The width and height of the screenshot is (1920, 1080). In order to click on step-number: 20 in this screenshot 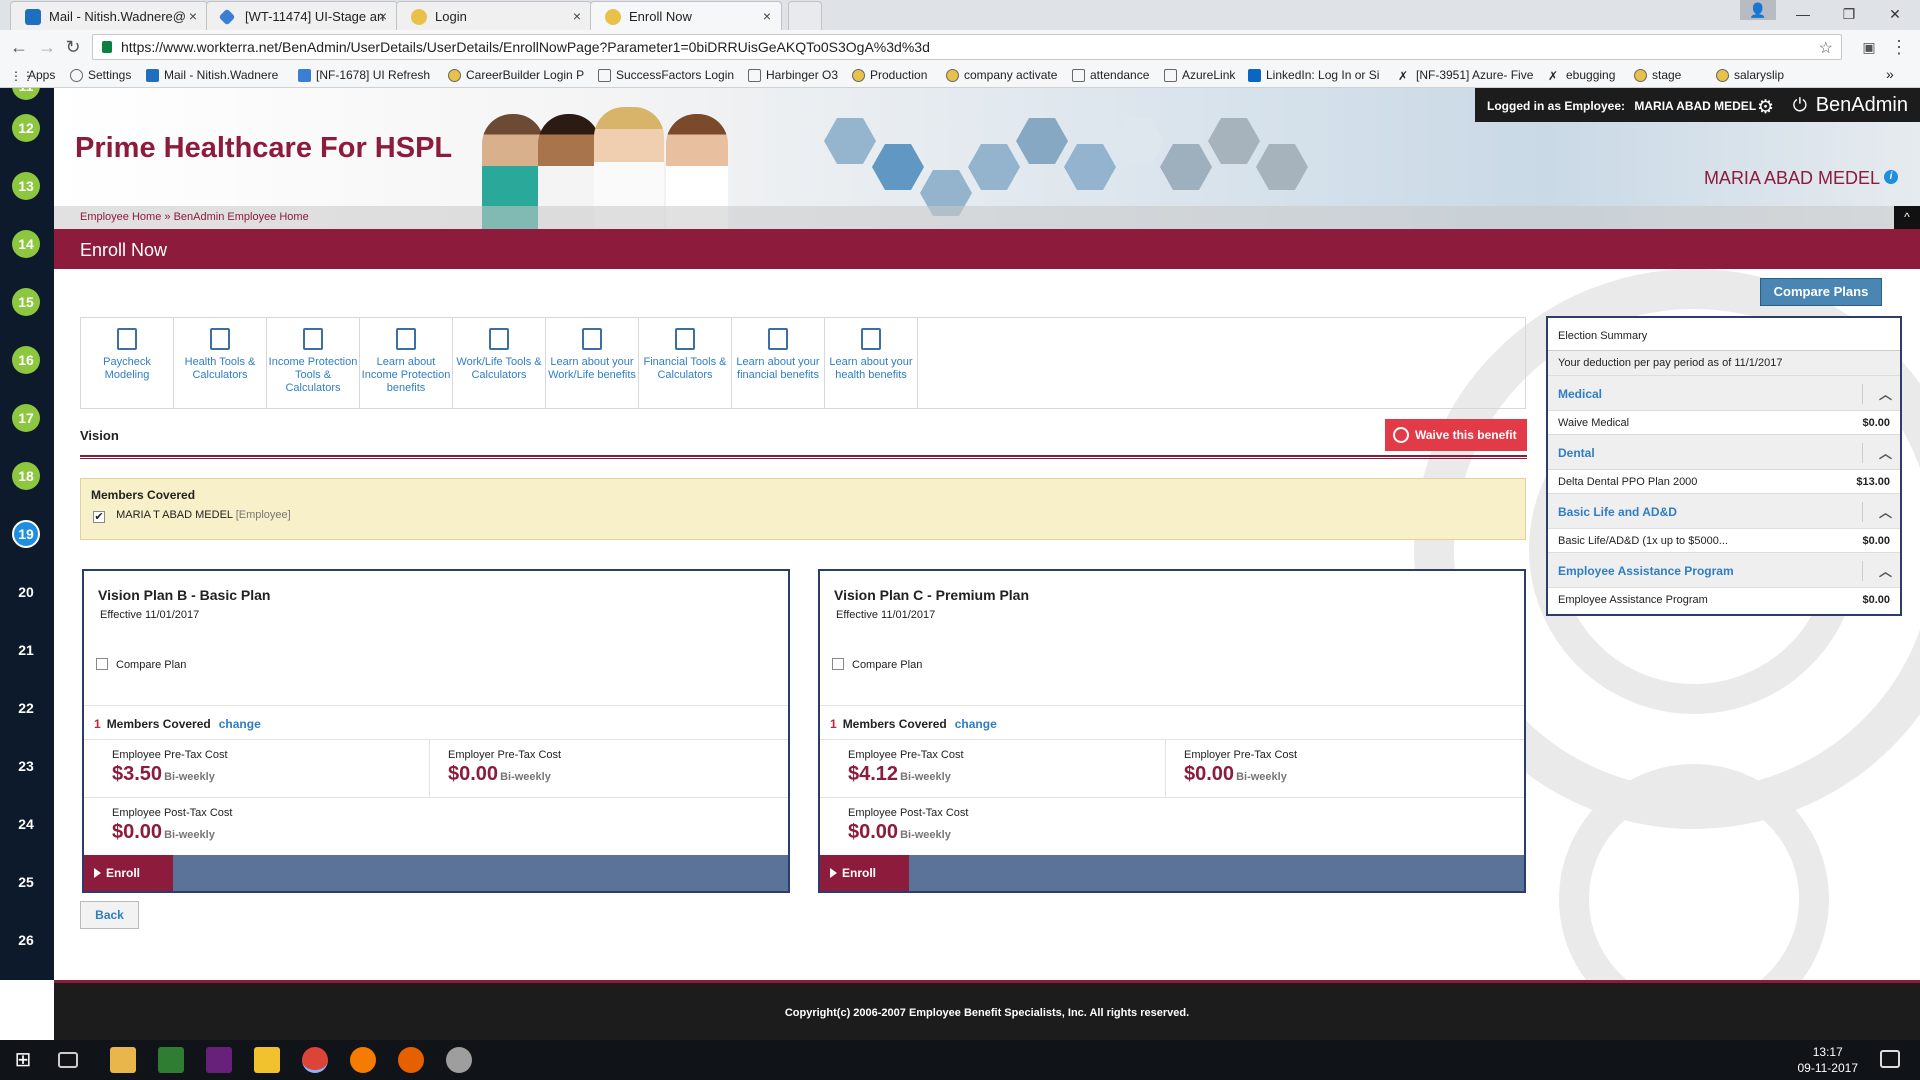, I will do `click(26, 592)`.